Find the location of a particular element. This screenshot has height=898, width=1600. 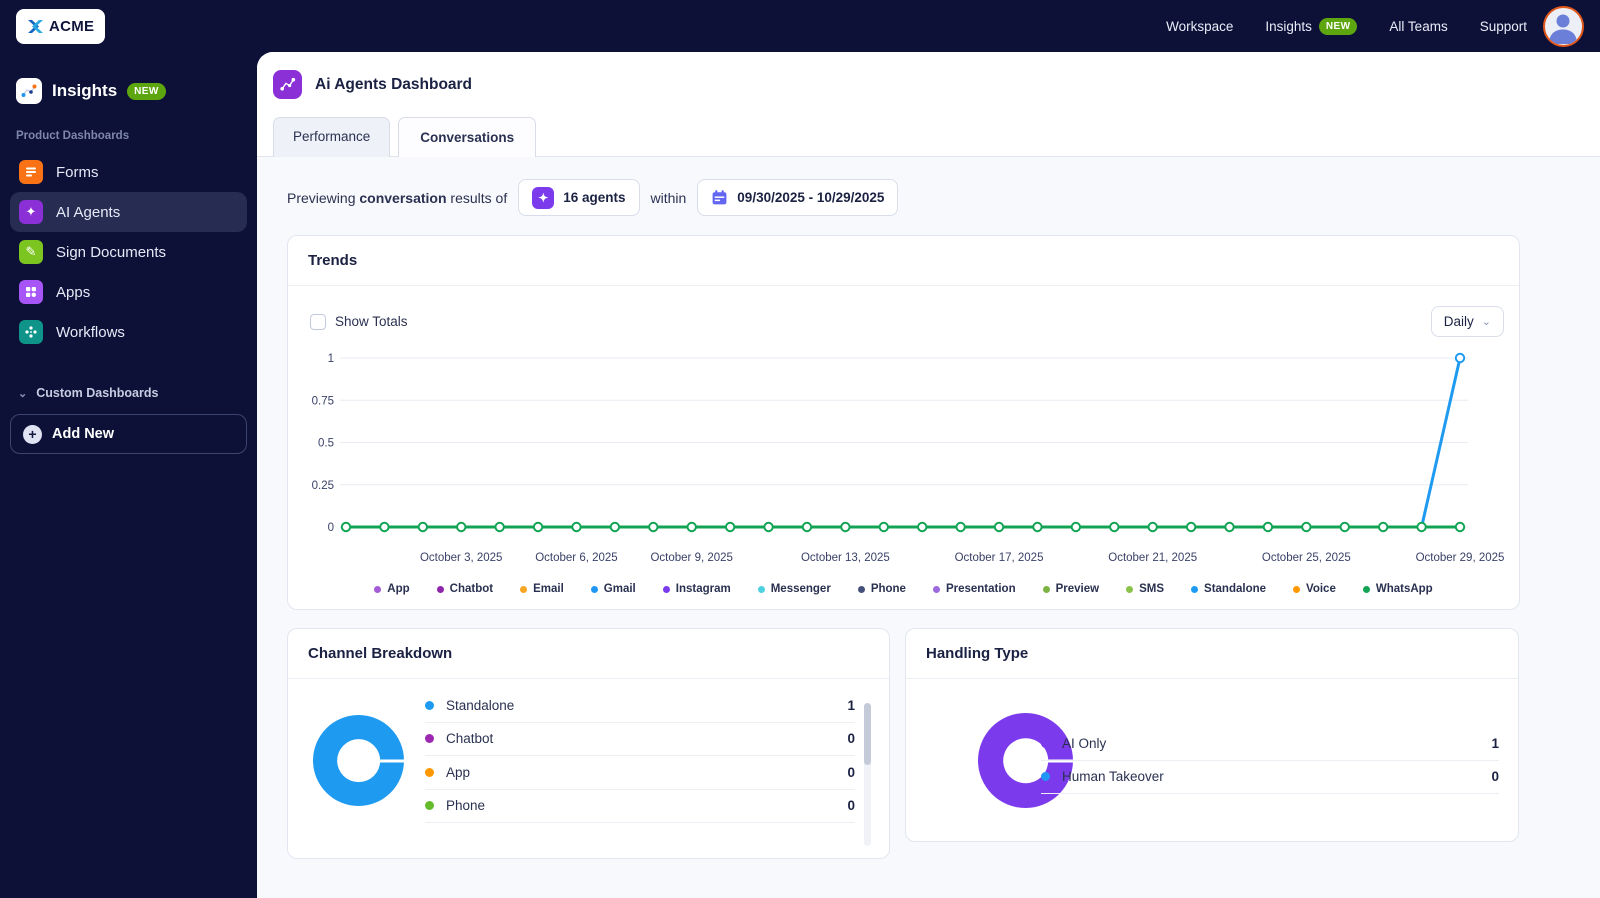

sidebar-item-forms: Forms is located at coordinates (128, 172).